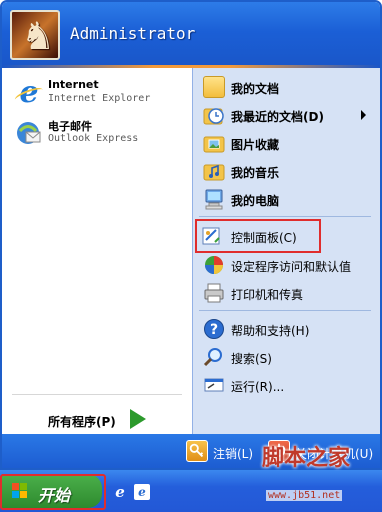  I want to click on pinned-item-subtitle: Internet Explorer, so click(99, 98).